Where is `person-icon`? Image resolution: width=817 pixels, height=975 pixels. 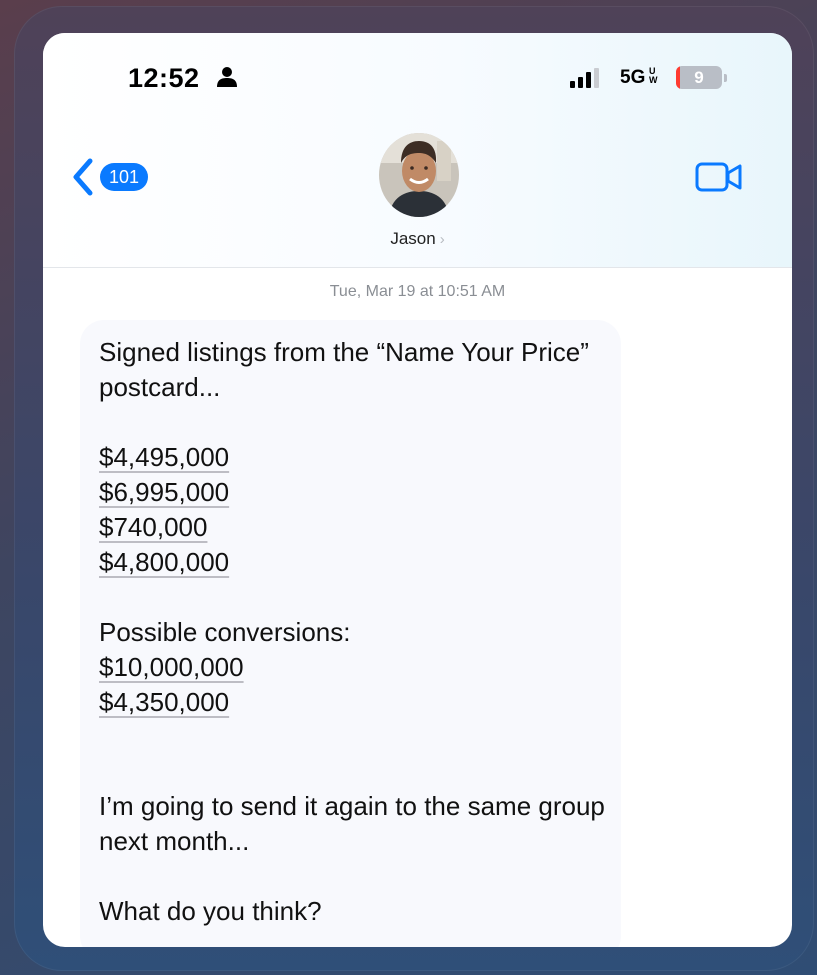 person-icon is located at coordinates (227, 77).